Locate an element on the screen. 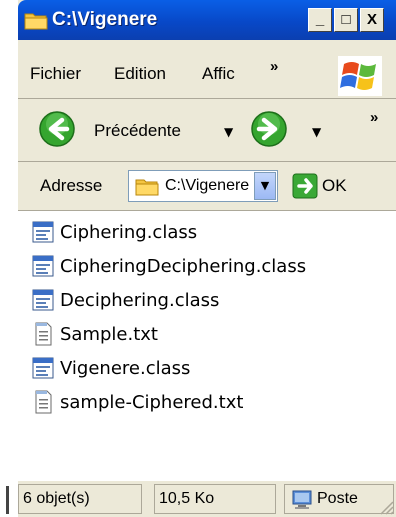  maximize-button: □ is located at coordinates (346, 20).